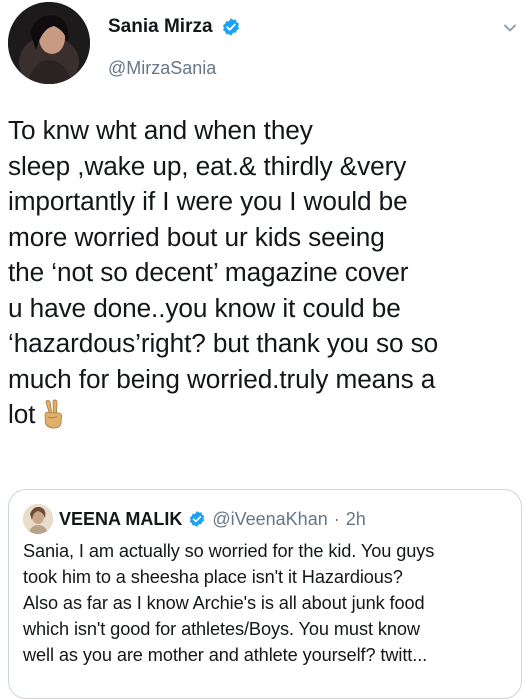  Describe the element at coordinates (38, 519) in the screenshot. I see `quoted-author-avatar` at that location.